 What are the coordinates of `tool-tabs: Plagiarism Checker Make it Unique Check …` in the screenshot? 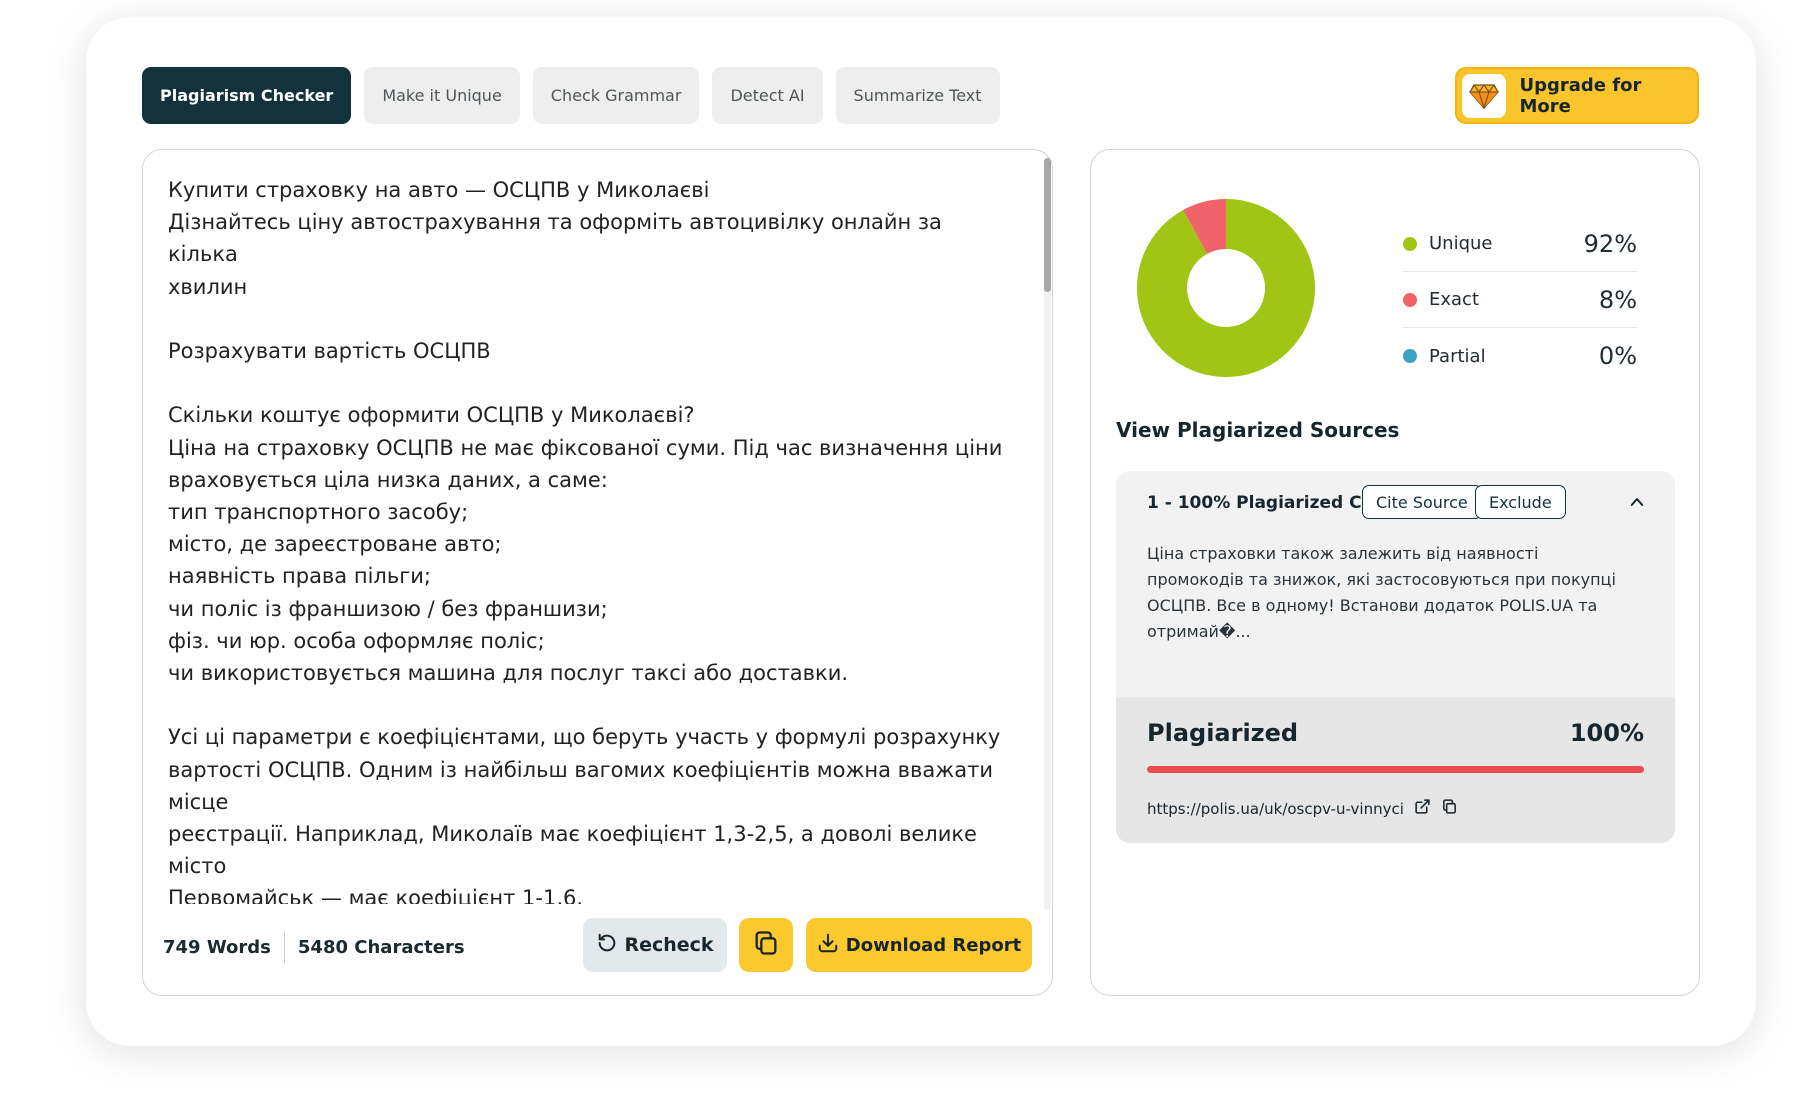 It's located at (571, 95).